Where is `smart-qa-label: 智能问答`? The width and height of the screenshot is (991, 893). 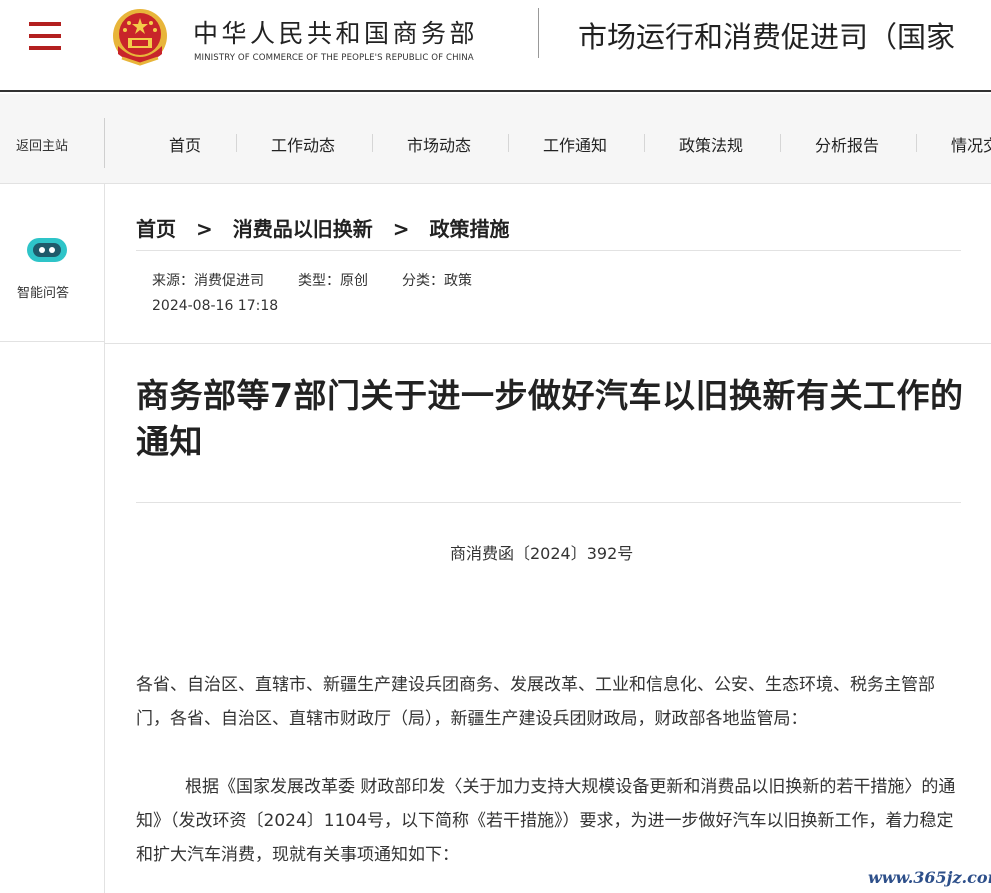 smart-qa-label: 智能问答 is located at coordinates (43, 293).